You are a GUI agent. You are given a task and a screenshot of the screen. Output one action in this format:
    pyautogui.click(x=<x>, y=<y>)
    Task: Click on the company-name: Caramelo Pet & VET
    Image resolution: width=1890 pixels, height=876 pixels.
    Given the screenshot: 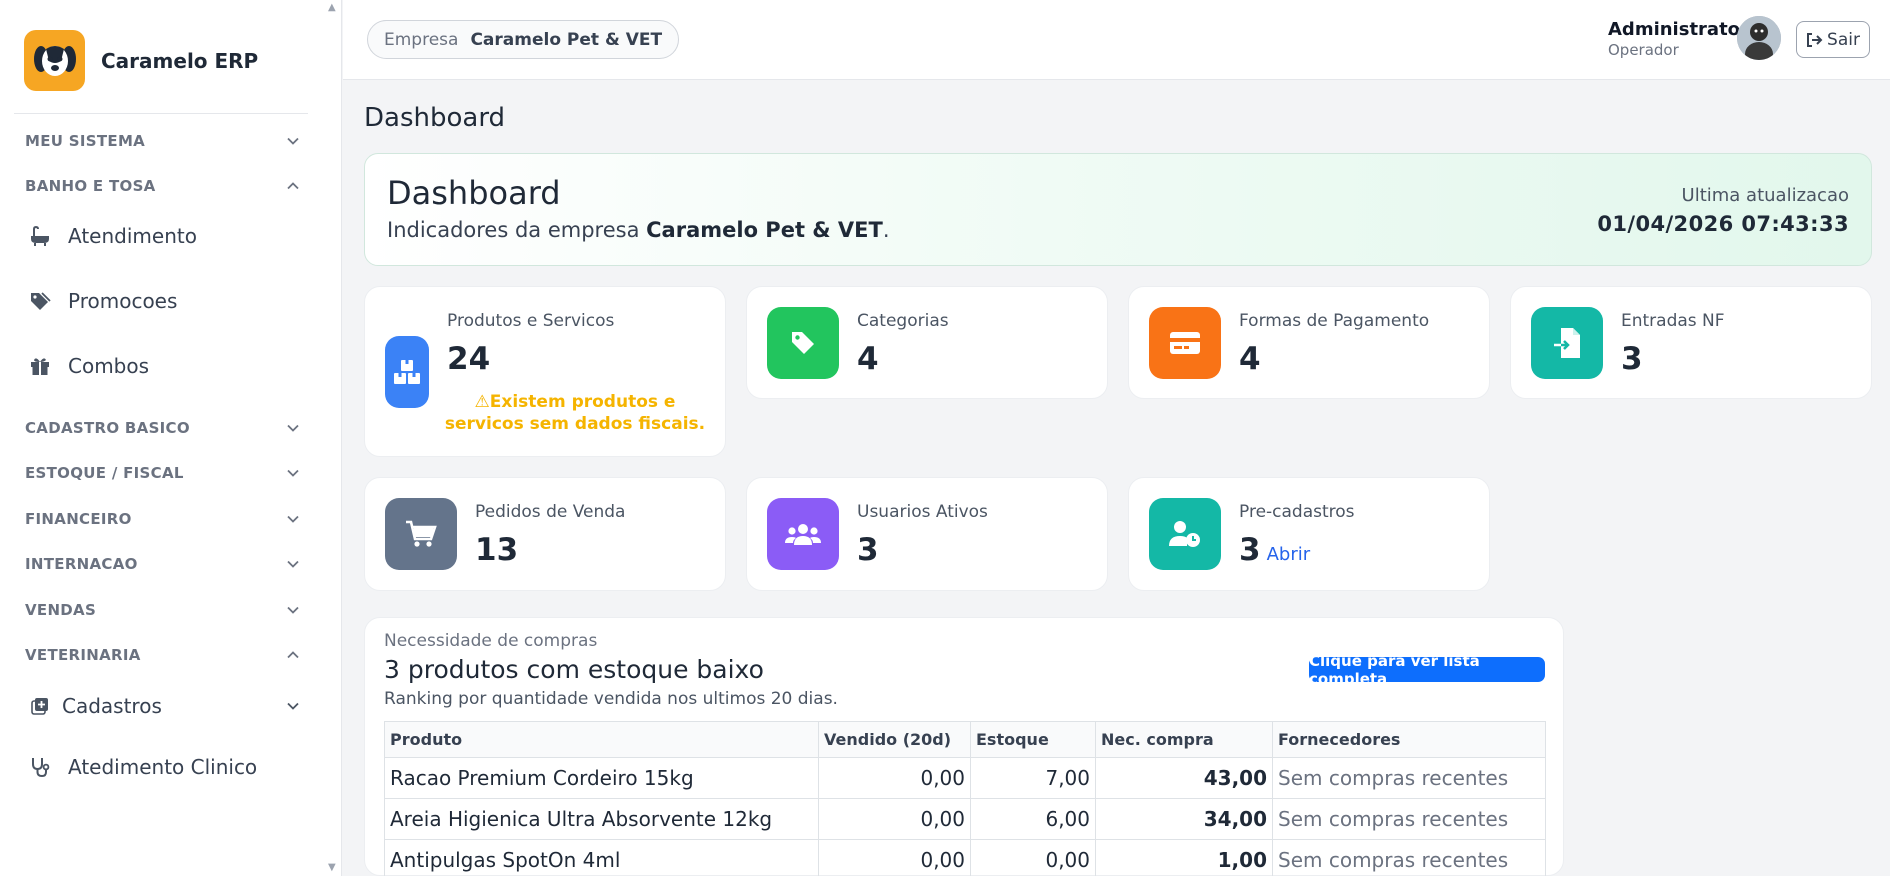 What is the action you would take?
    pyautogui.click(x=566, y=39)
    